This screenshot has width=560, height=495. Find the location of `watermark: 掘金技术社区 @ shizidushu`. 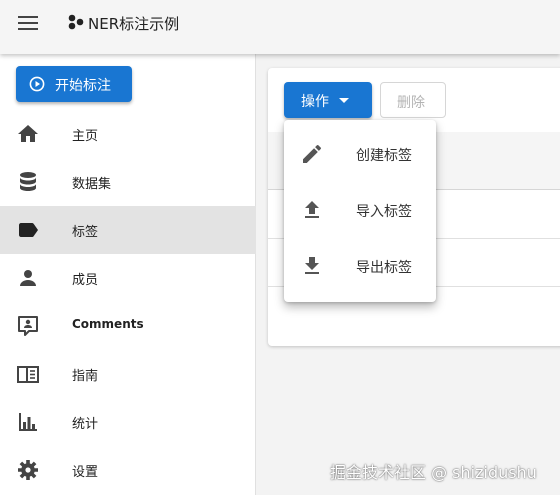

watermark: 掘金技术社区 @ shizidushu is located at coordinates (433, 472).